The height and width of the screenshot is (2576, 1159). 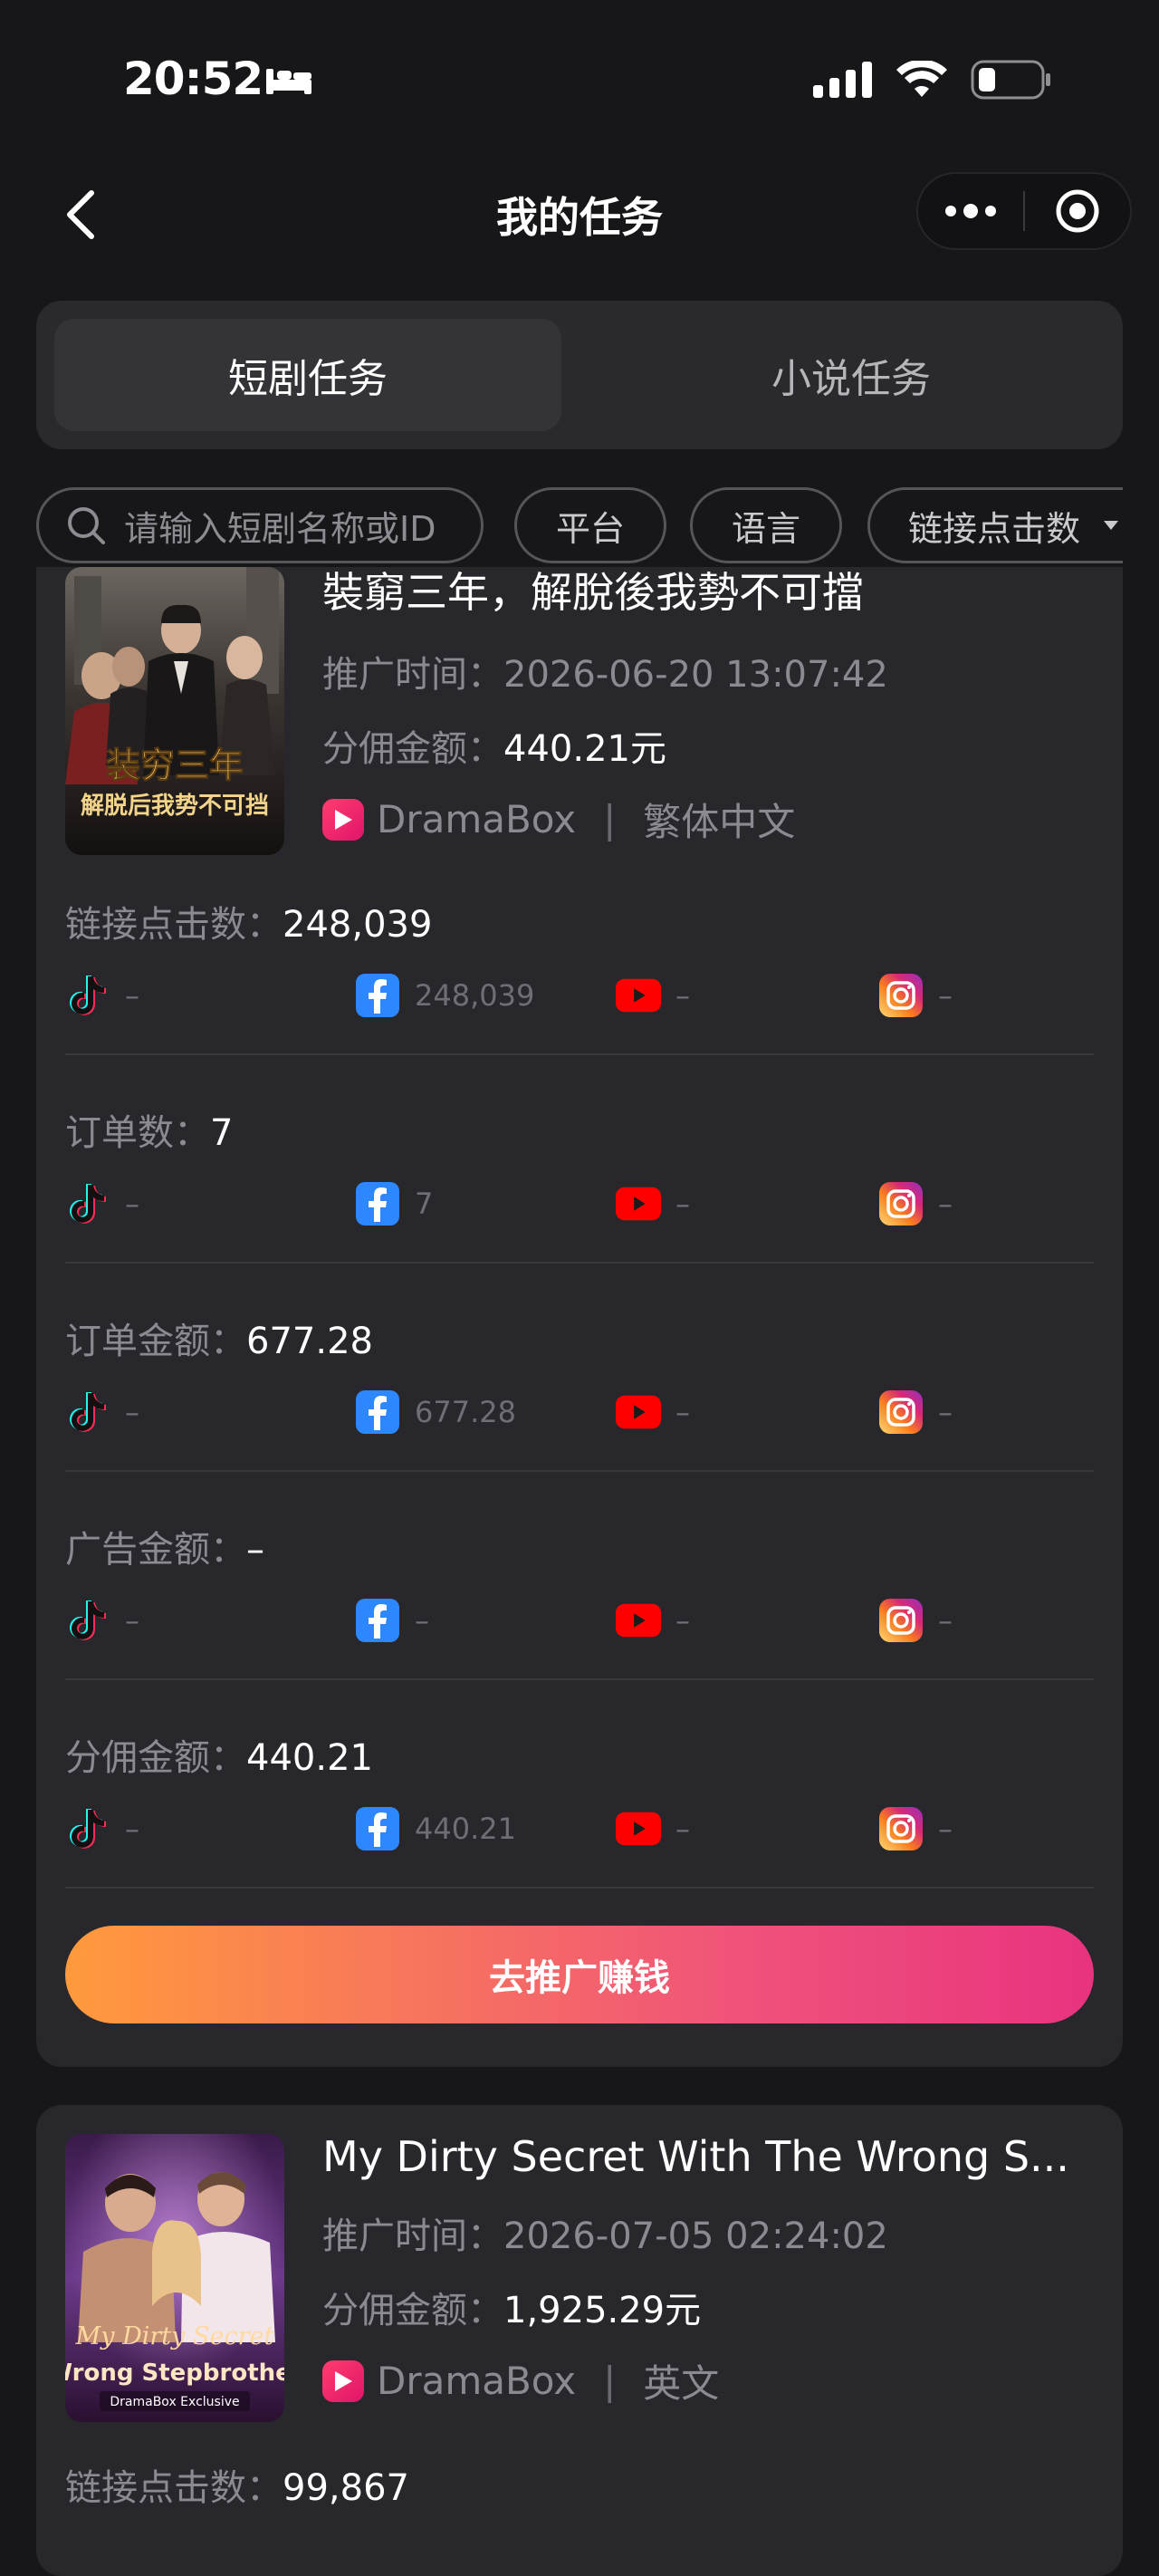 What do you see at coordinates (465, 1829) in the screenshot?
I see `facebook-value: 440.21` at bounding box center [465, 1829].